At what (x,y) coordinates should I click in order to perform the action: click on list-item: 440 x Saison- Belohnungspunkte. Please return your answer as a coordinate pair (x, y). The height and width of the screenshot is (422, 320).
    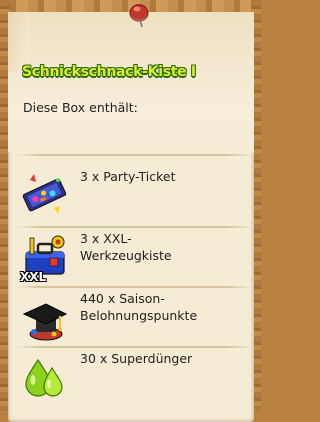
    Looking at the image, I should click on (131, 317).